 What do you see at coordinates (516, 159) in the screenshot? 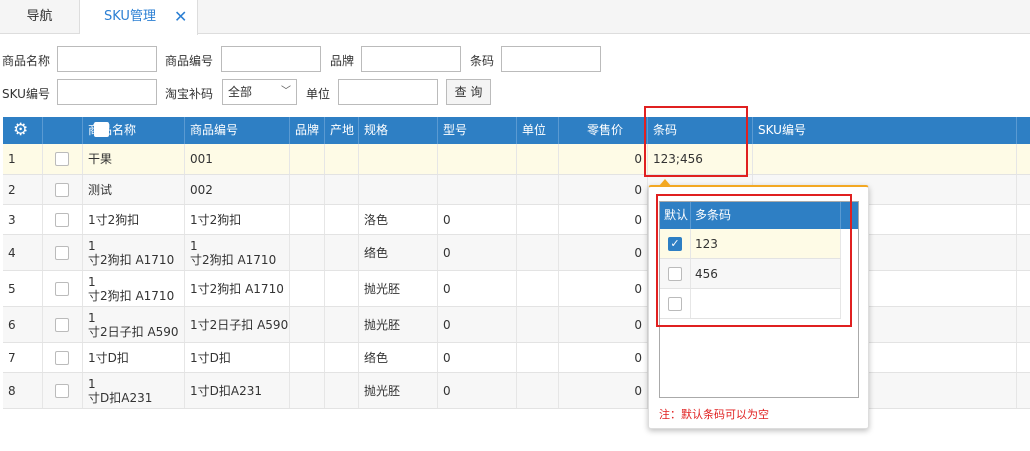
I see `table-row: 1 干果 001 0 123;456` at bounding box center [516, 159].